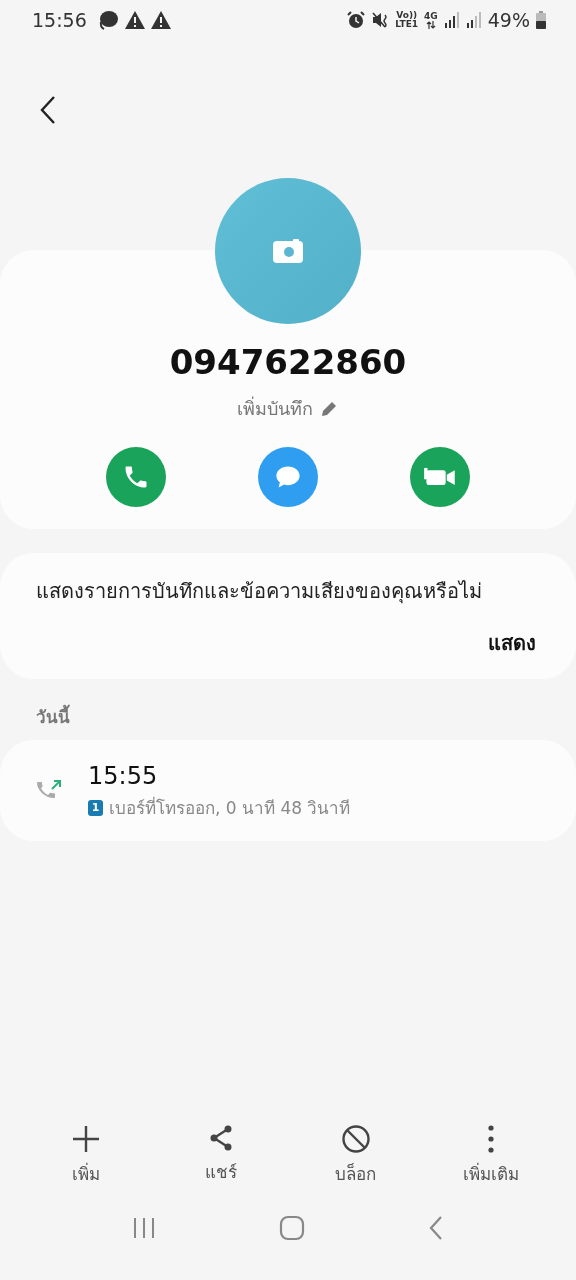 Image resolution: width=576 pixels, height=1280 pixels. Describe the element at coordinates (430, 24) in the screenshot. I see `data-arrows-icon` at that location.